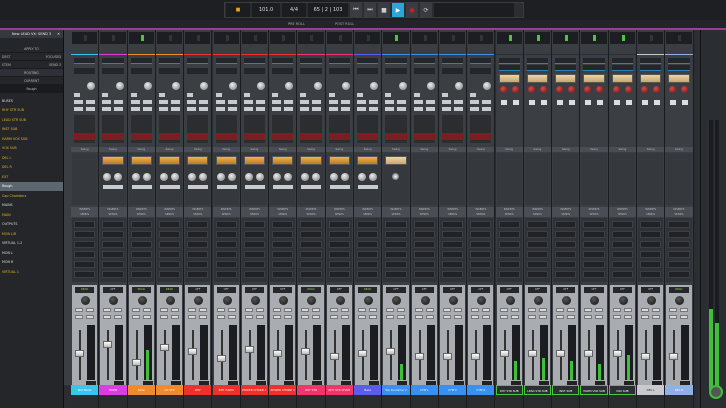  Describe the element at coordinates (509, 290) in the screenshot. I see `automation-mode: OFF` at that location.